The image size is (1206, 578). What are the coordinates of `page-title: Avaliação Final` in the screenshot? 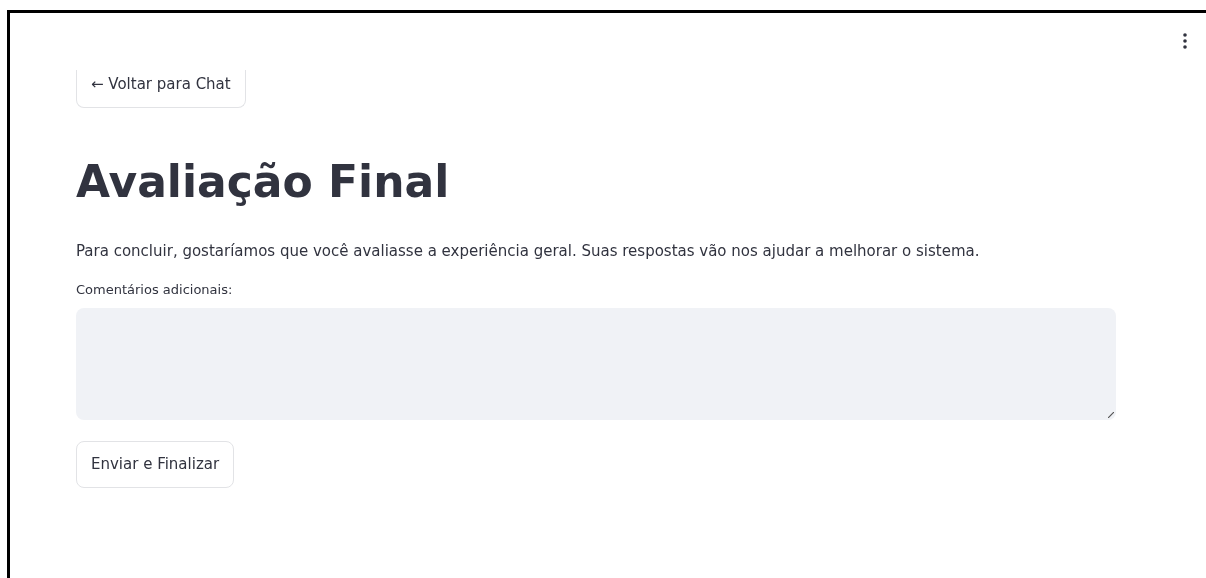 It's located at (263, 182).